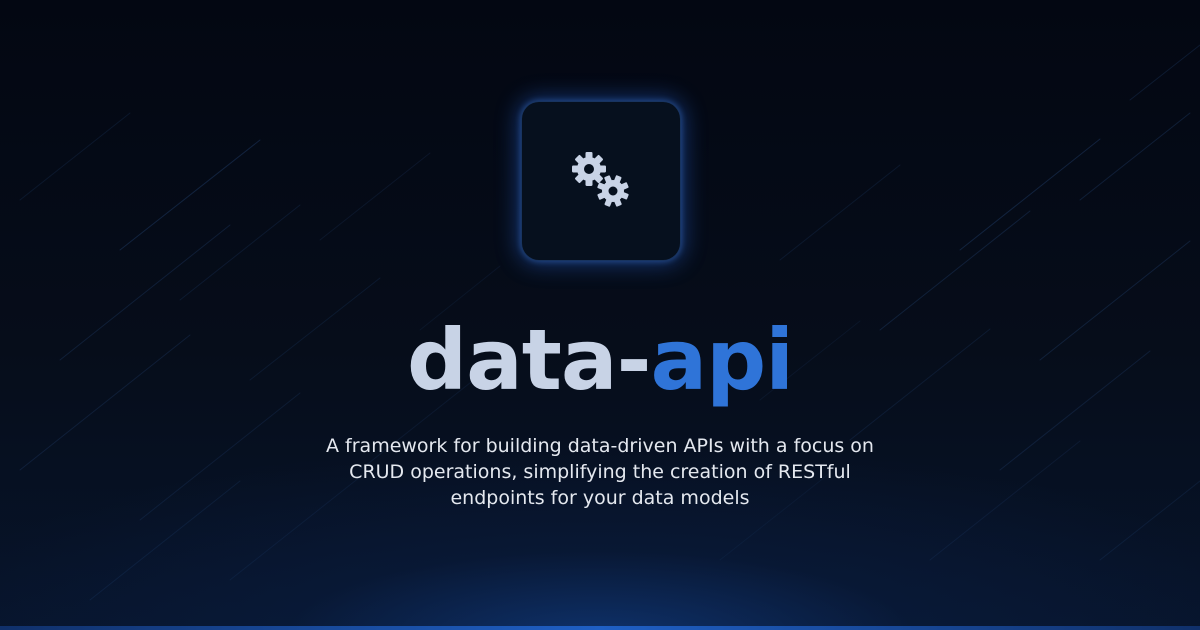 The image size is (1200, 630). I want to click on logo-tile, so click(601, 181).